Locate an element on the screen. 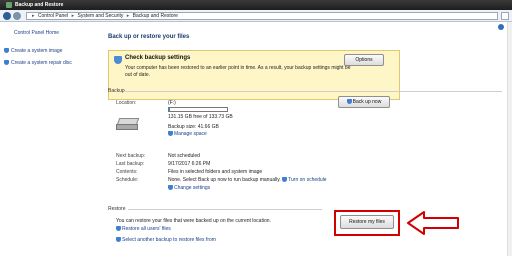 This screenshot has height=256, width=512. control-panel-home-link: Control Panel Home is located at coordinates (36, 33).